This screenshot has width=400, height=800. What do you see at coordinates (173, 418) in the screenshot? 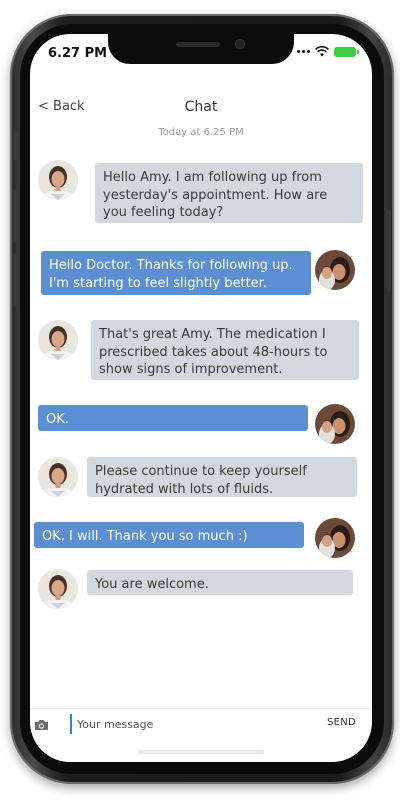
I see `message-bubble: OK.` at bounding box center [173, 418].